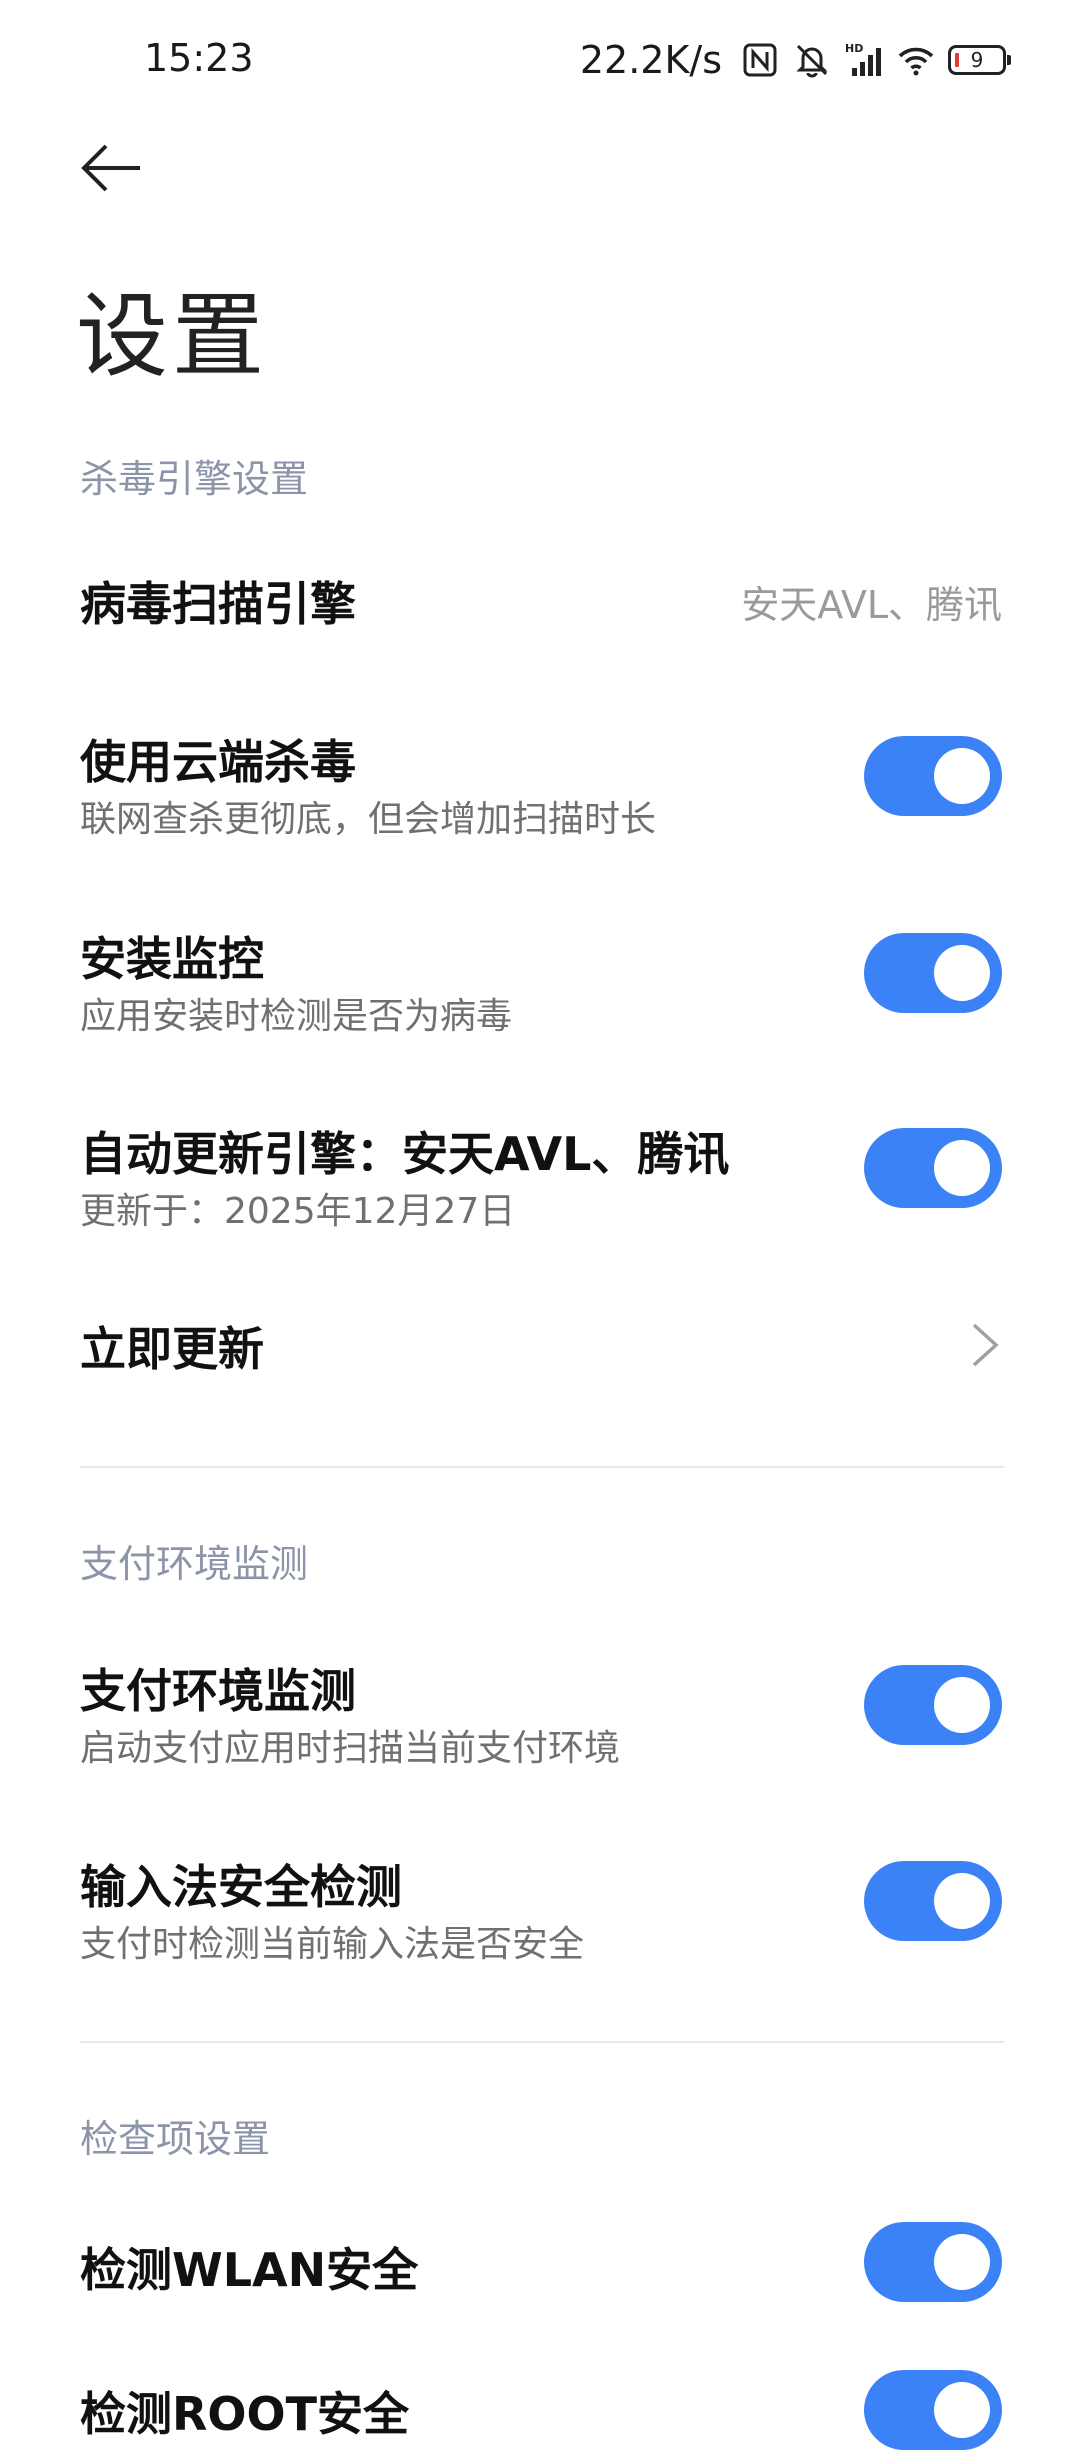  I want to click on setting-row-root-security: 检测ROOT安全, so click(540, 2415).